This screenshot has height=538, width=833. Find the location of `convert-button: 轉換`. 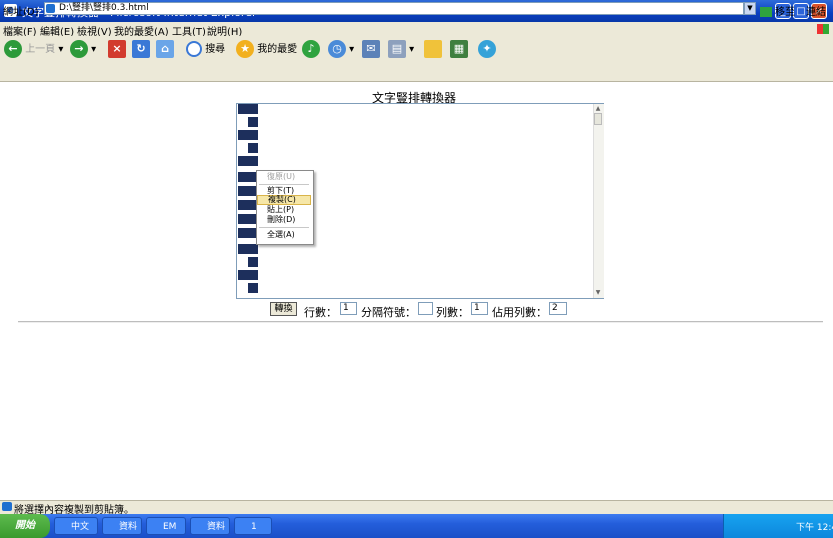

convert-button: 轉換 is located at coordinates (283, 309).